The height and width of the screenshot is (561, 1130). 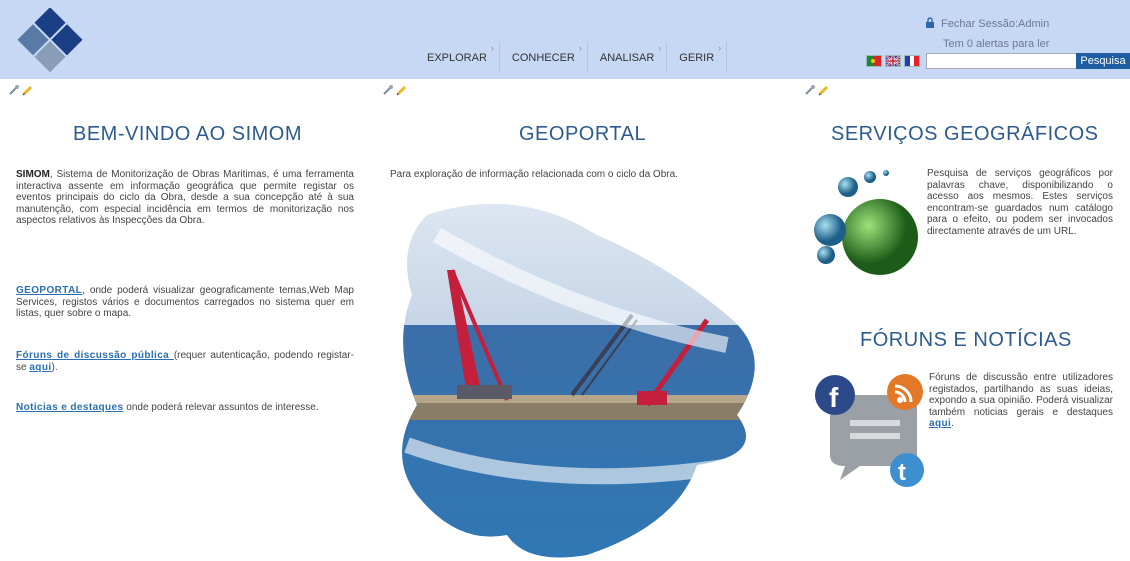 What do you see at coordinates (54, 367) in the screenshot?
I see `forums-desc-end: ).` at bounding box center [54, 367].